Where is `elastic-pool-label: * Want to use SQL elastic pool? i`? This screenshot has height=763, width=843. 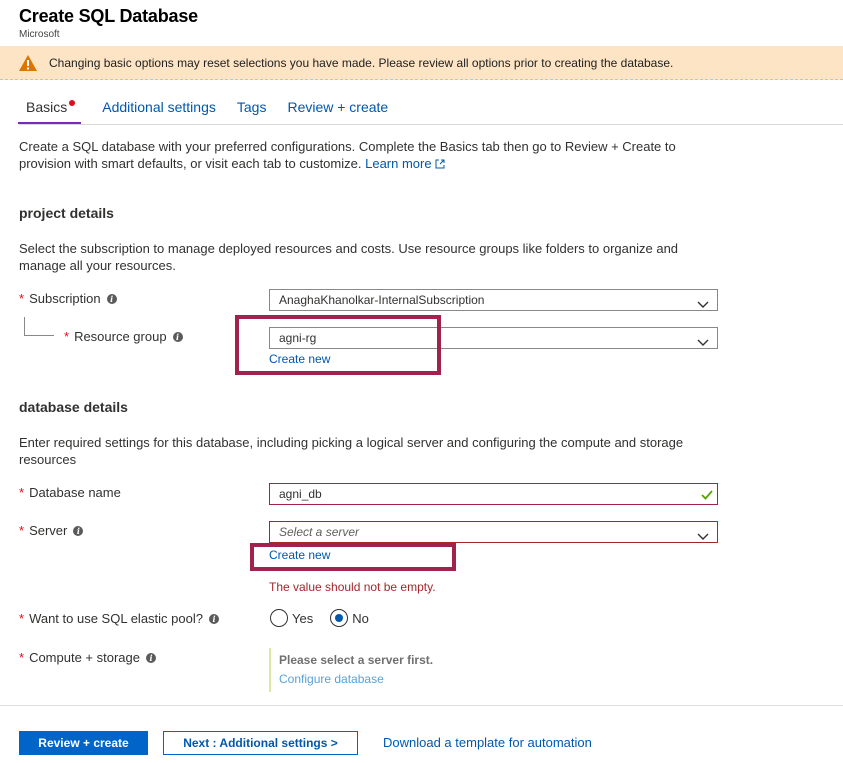 elastic-pool-label: * Want to use SQL elastic pool? i is located at coordinates (119, 618).